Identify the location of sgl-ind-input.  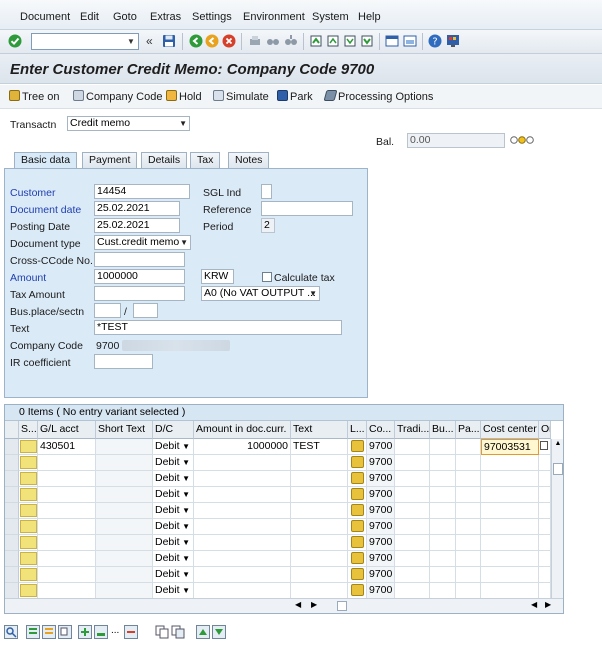
(266, 191).